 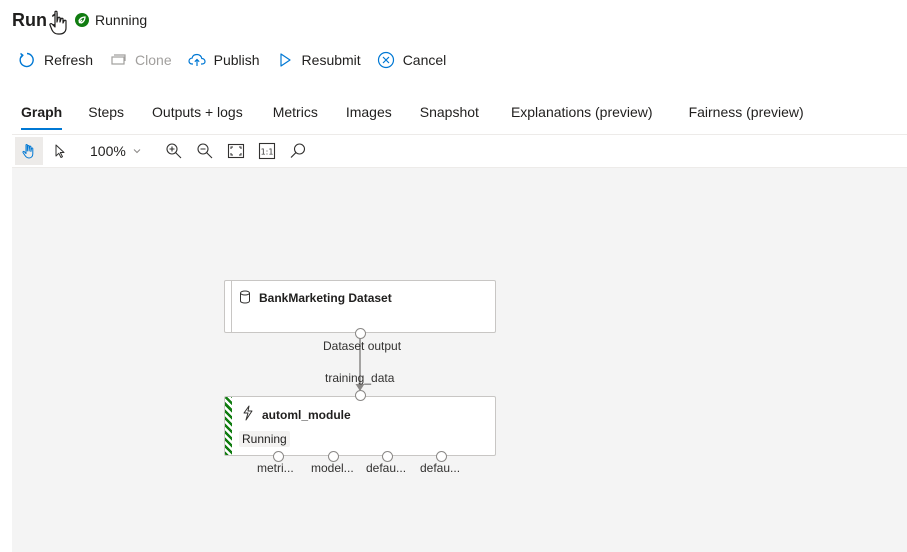 I want to click on run-status-text: Running, so click(x=121, y=20).